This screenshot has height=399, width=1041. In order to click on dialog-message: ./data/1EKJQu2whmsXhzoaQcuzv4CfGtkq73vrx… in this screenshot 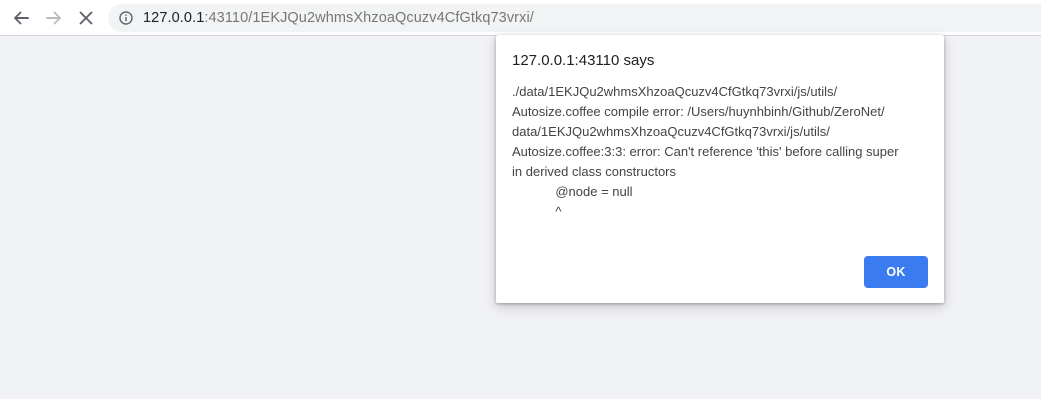, I will do `click(705, 151)`.